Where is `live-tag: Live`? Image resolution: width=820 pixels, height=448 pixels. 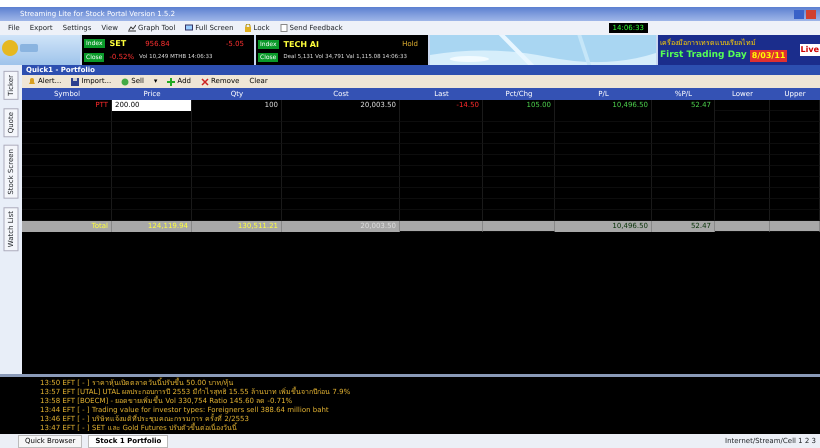 live-tag: Live is located at coordinates (810, 50).